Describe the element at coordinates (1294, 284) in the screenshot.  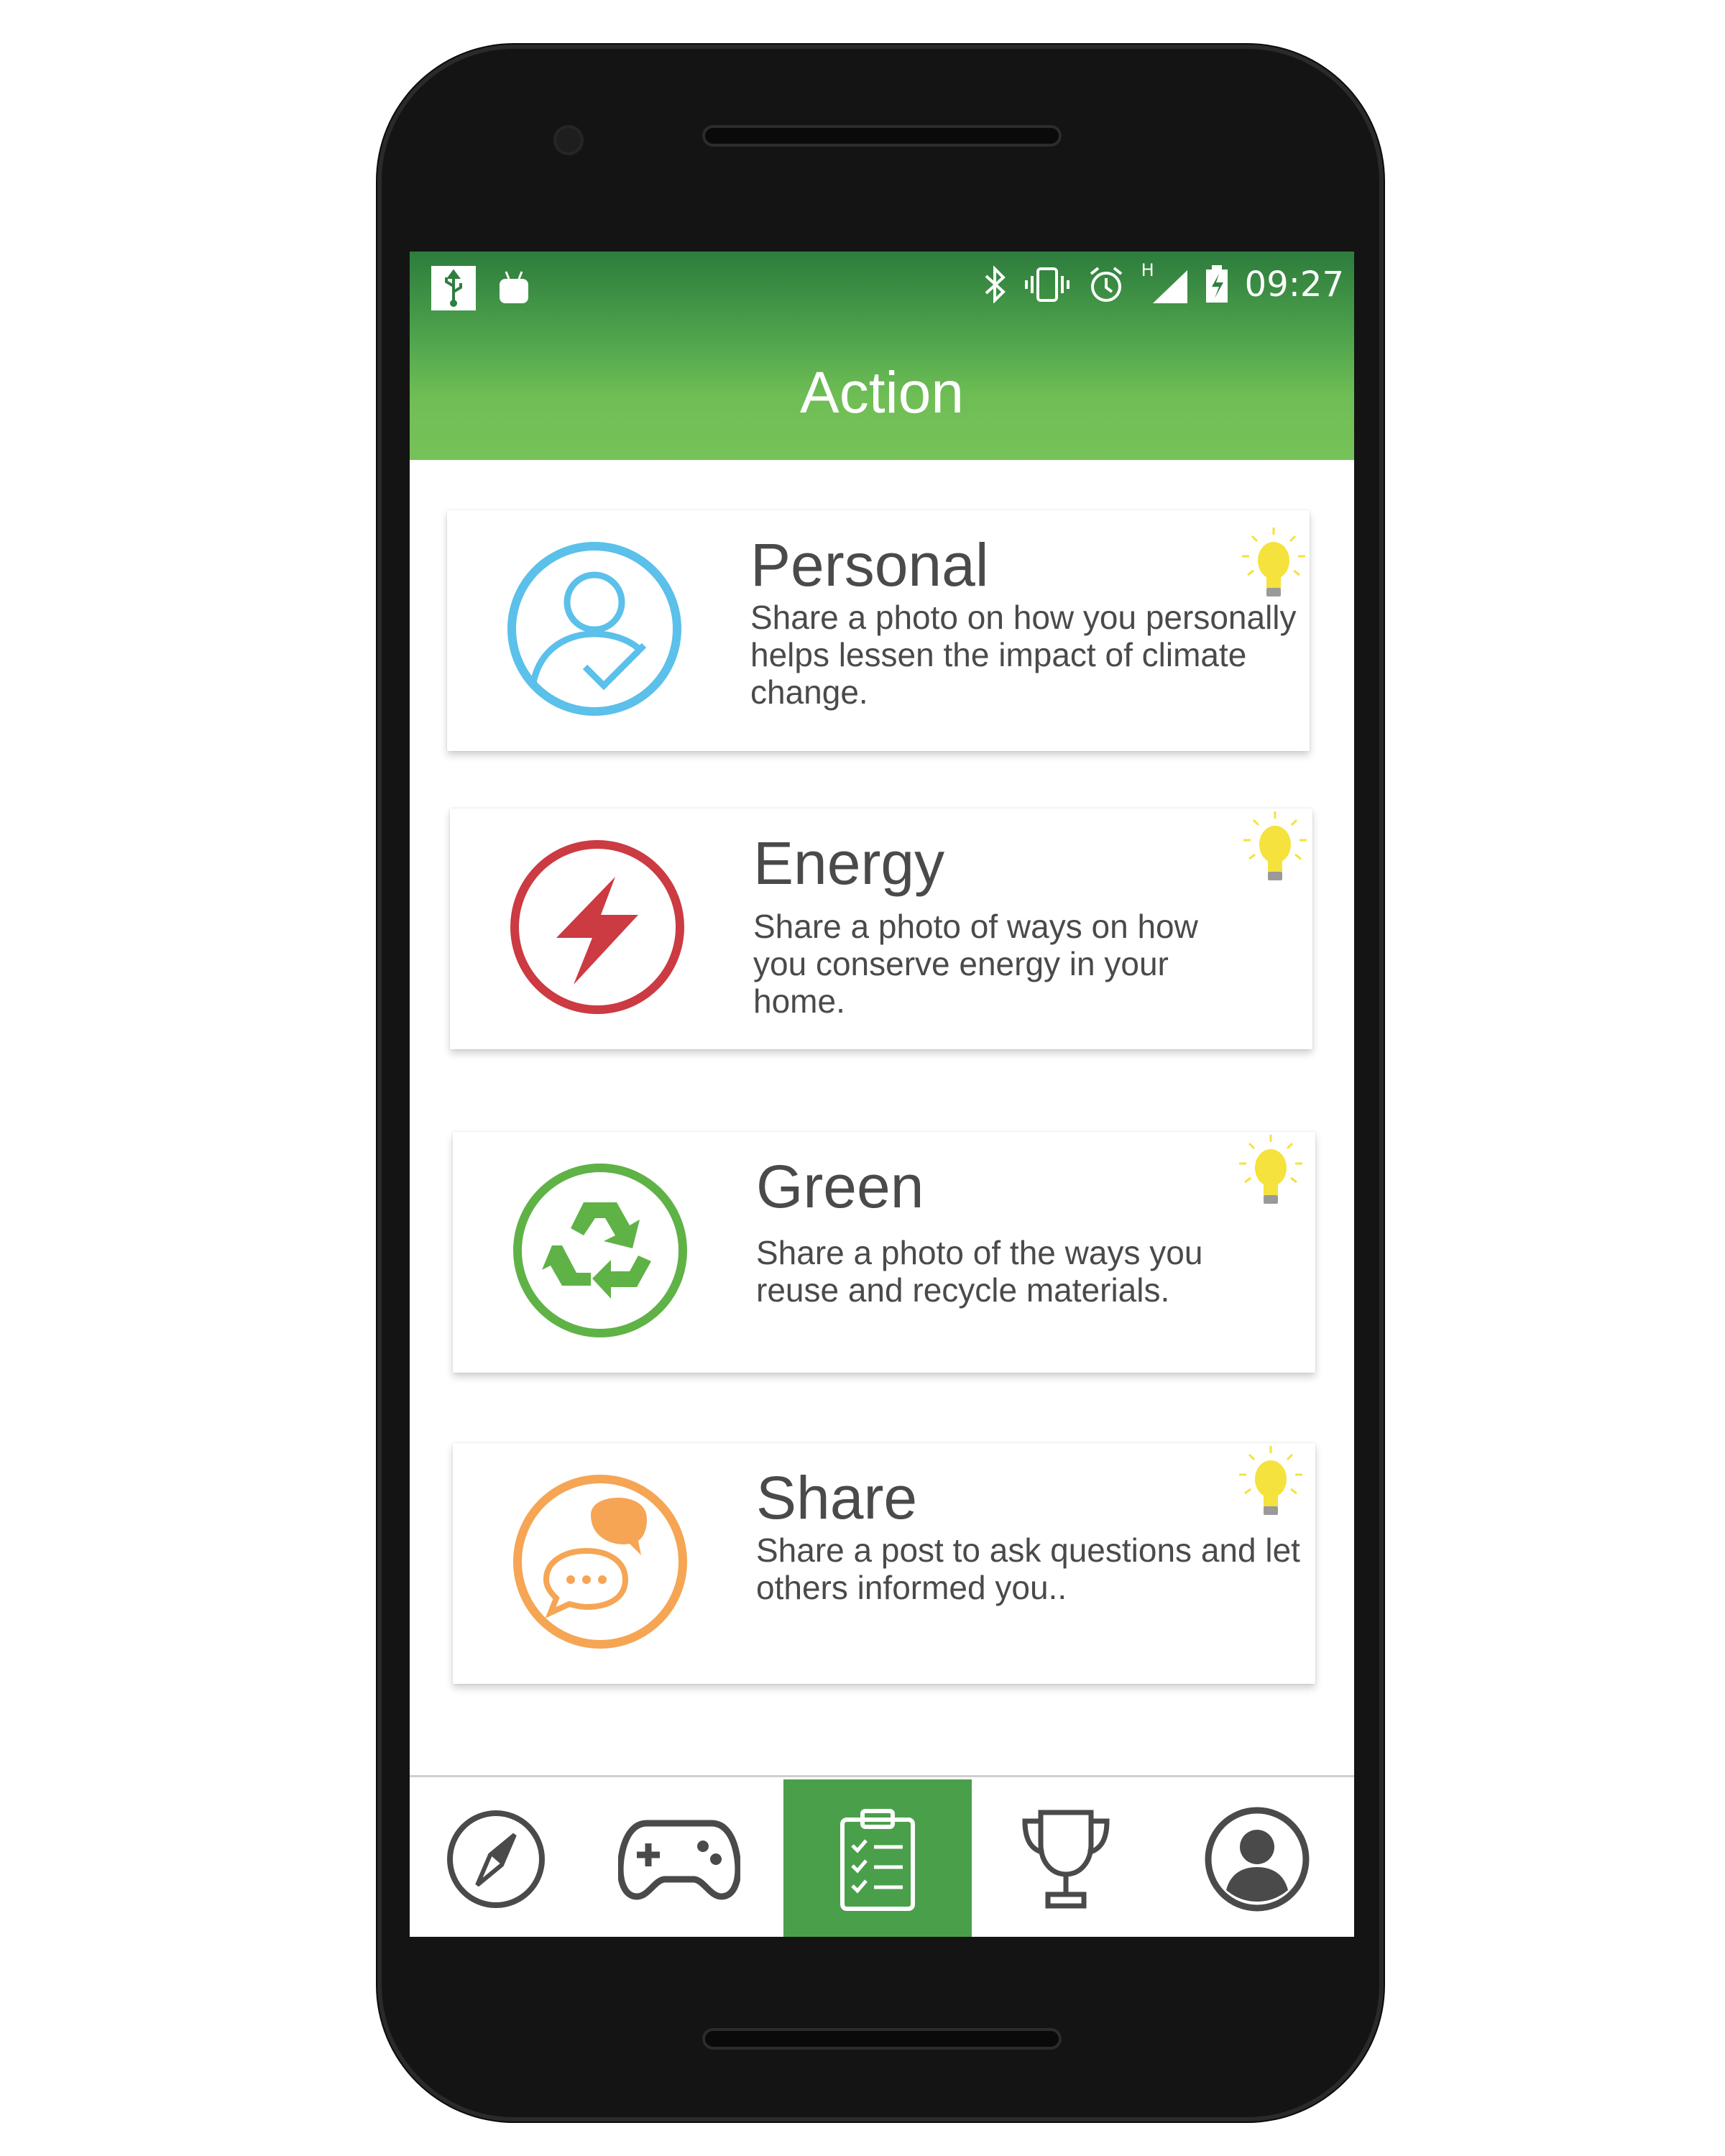
I see `status-time: 09:27` at that location.